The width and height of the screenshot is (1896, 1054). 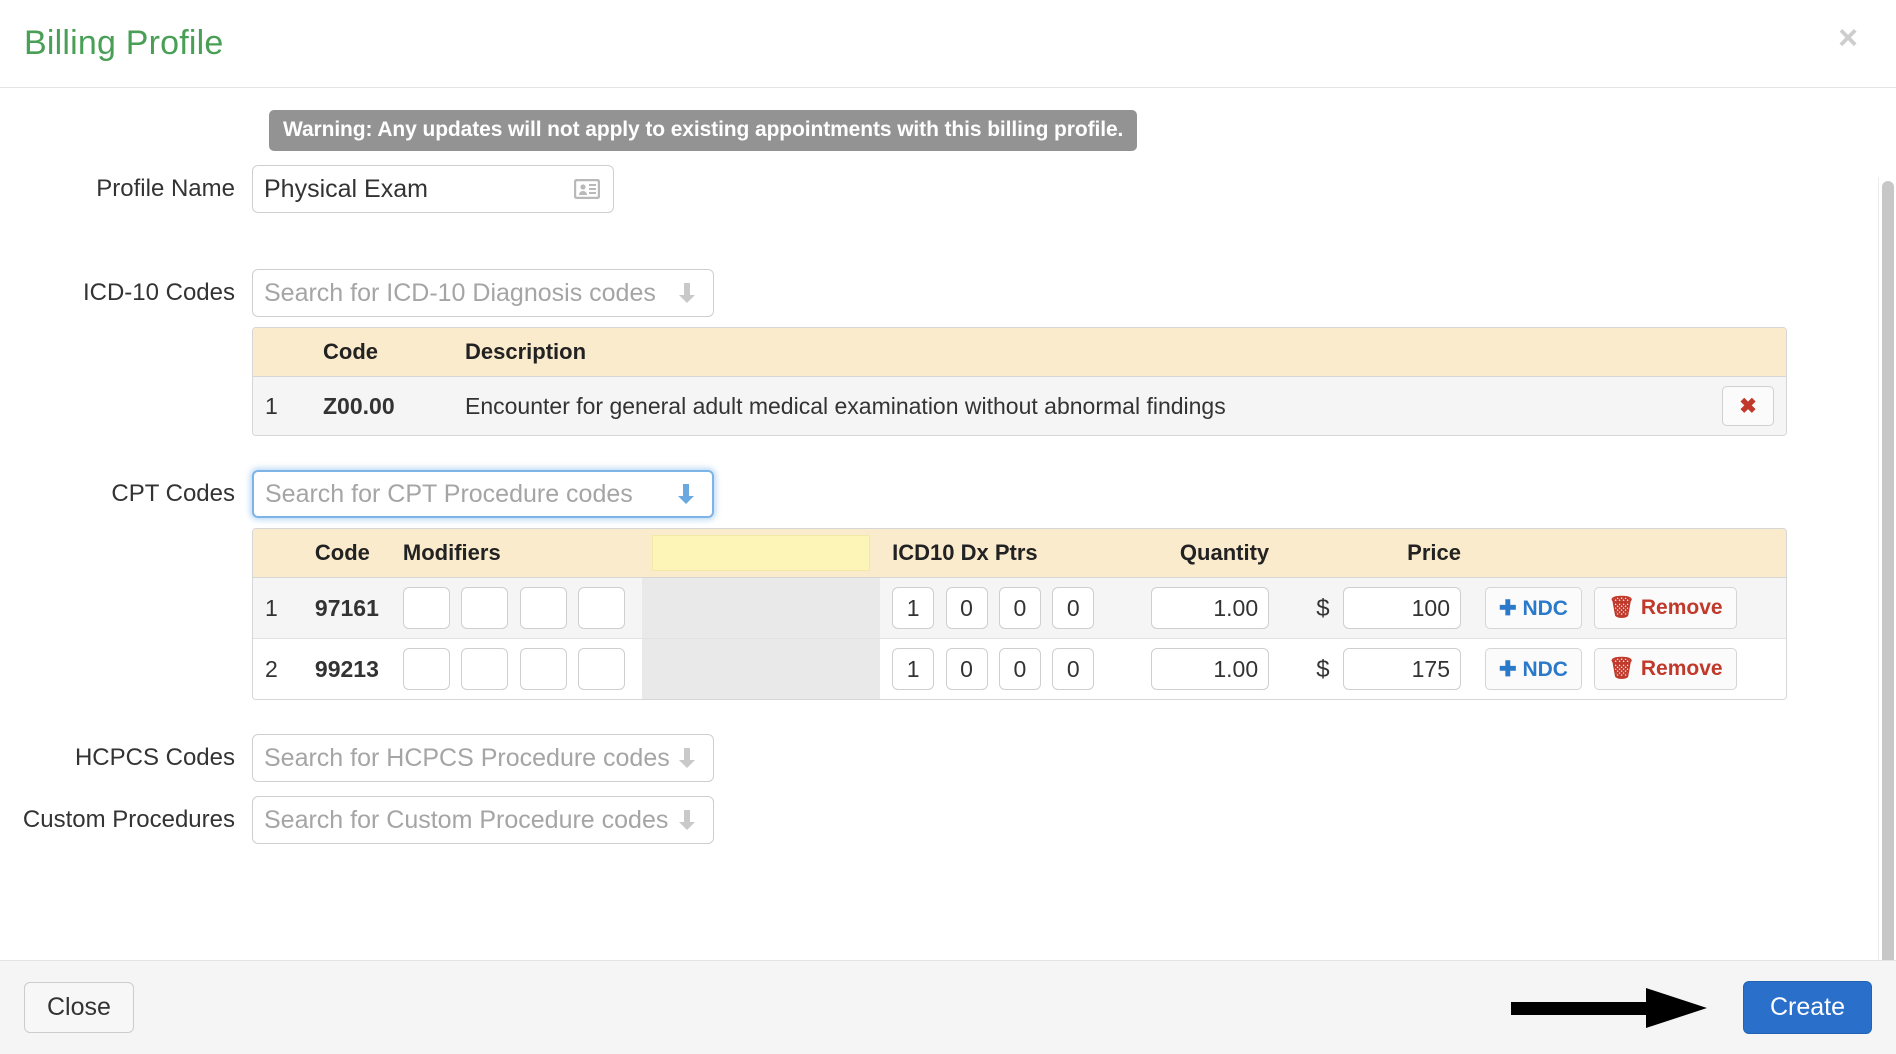 I want to click on cpt-col-price: Price, so click(x=1377, y=553).